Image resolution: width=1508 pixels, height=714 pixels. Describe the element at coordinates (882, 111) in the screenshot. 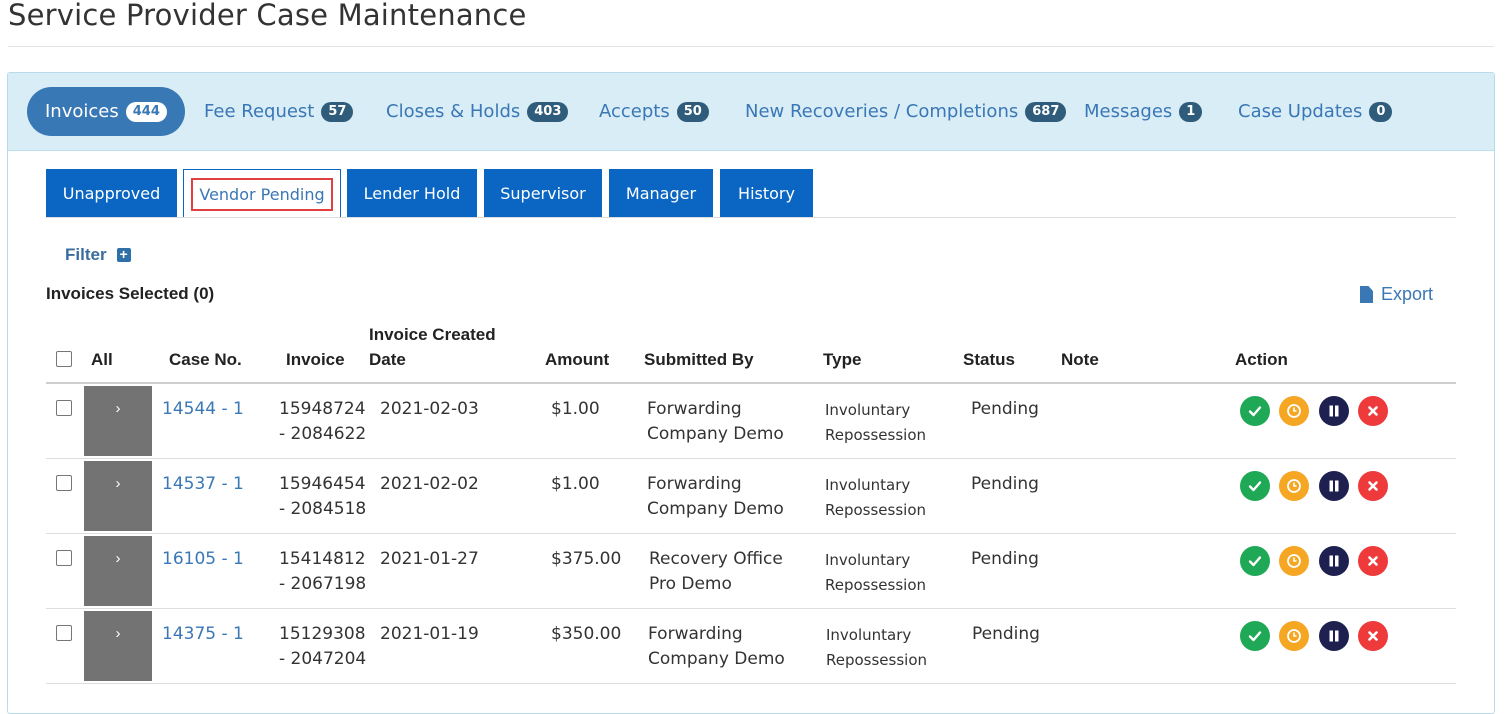

I see `tab-label: New Recoveries / Completions` at that location.